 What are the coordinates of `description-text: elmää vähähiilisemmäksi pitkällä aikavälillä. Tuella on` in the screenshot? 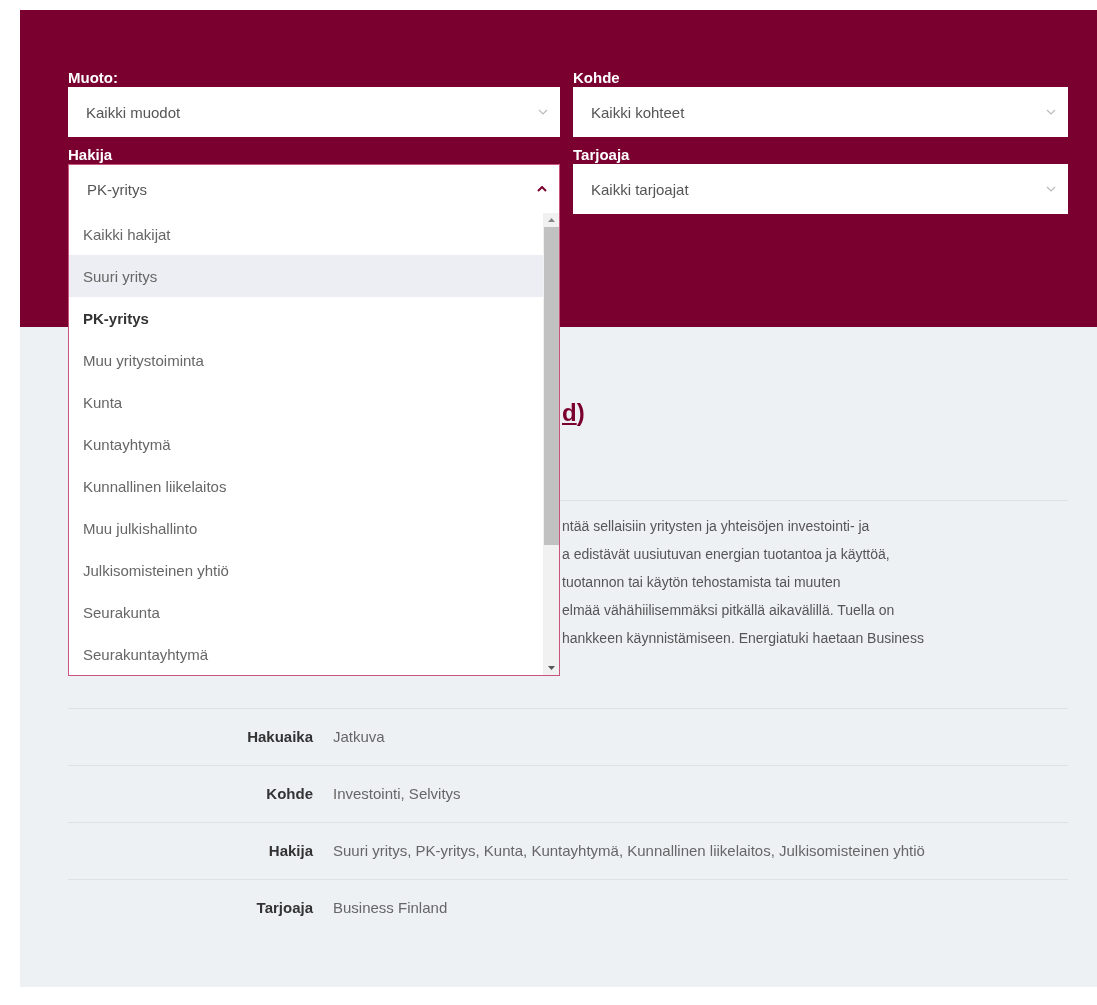 It's located at (729, 610).